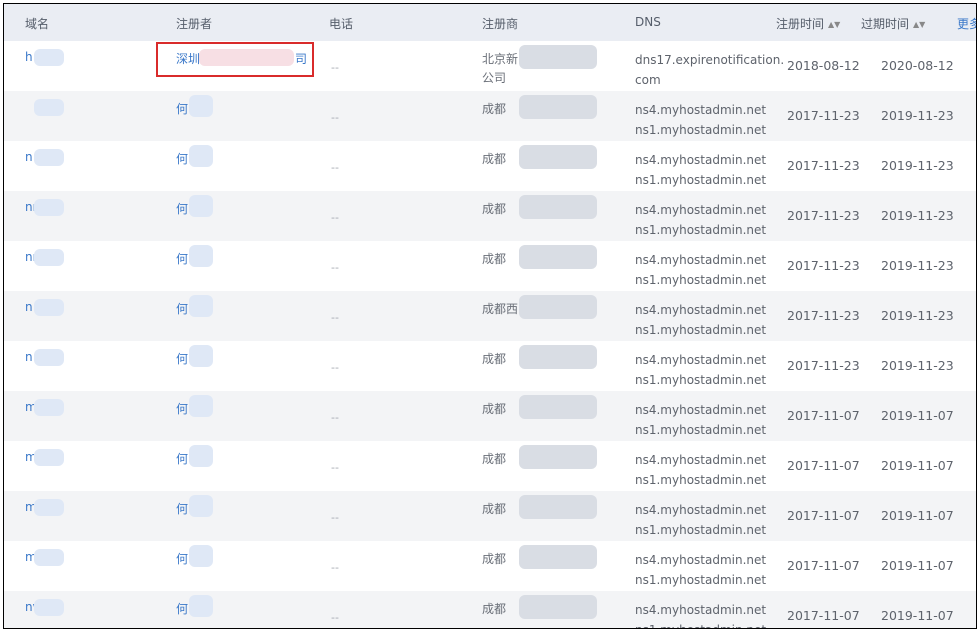  Describe the element at coordinates (709, 70) in the screenshot. I see `dns-cell: dns17.expirenotification. com` at that location.